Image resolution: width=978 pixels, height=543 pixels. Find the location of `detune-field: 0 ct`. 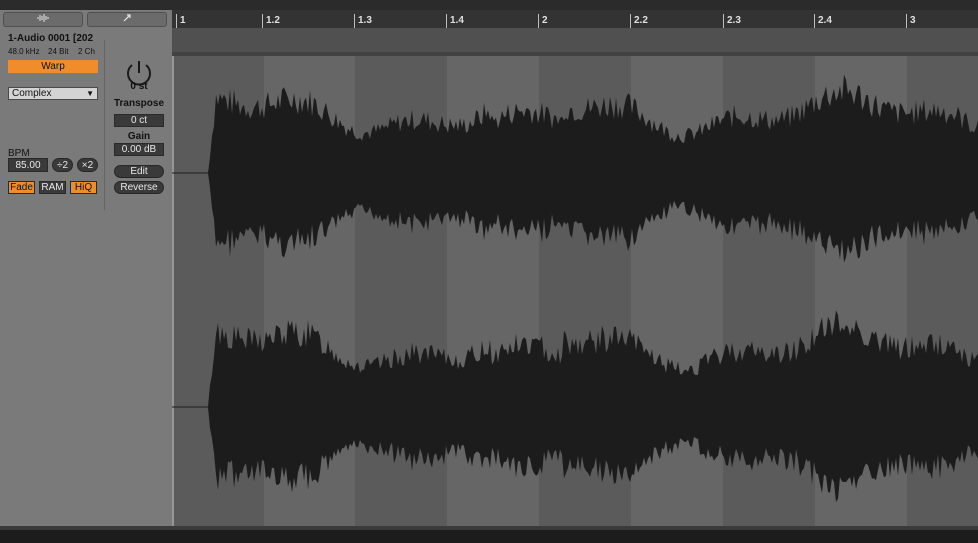

detune-field: 0 ct is located at coordinates (139, 120).